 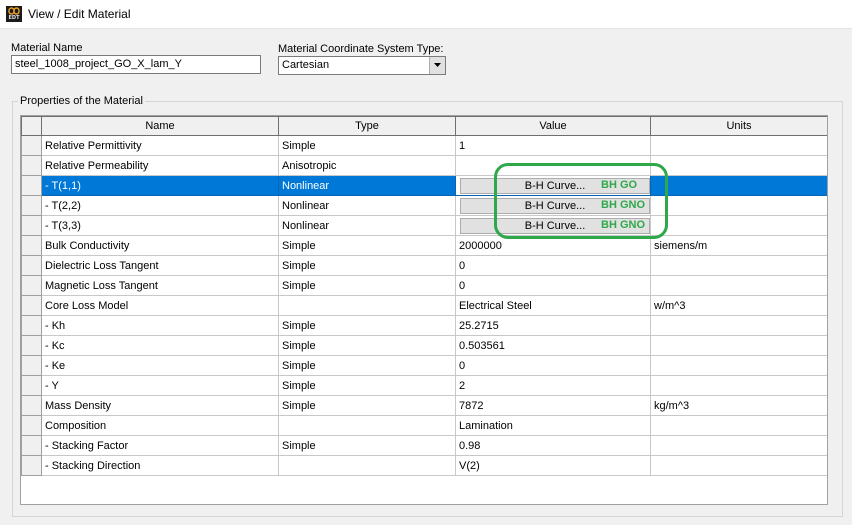 What do you see at coordinates (160, 465) in the screenshot?
I see `cell-name: - Stacking Direction` at bounding box center [160, 465].